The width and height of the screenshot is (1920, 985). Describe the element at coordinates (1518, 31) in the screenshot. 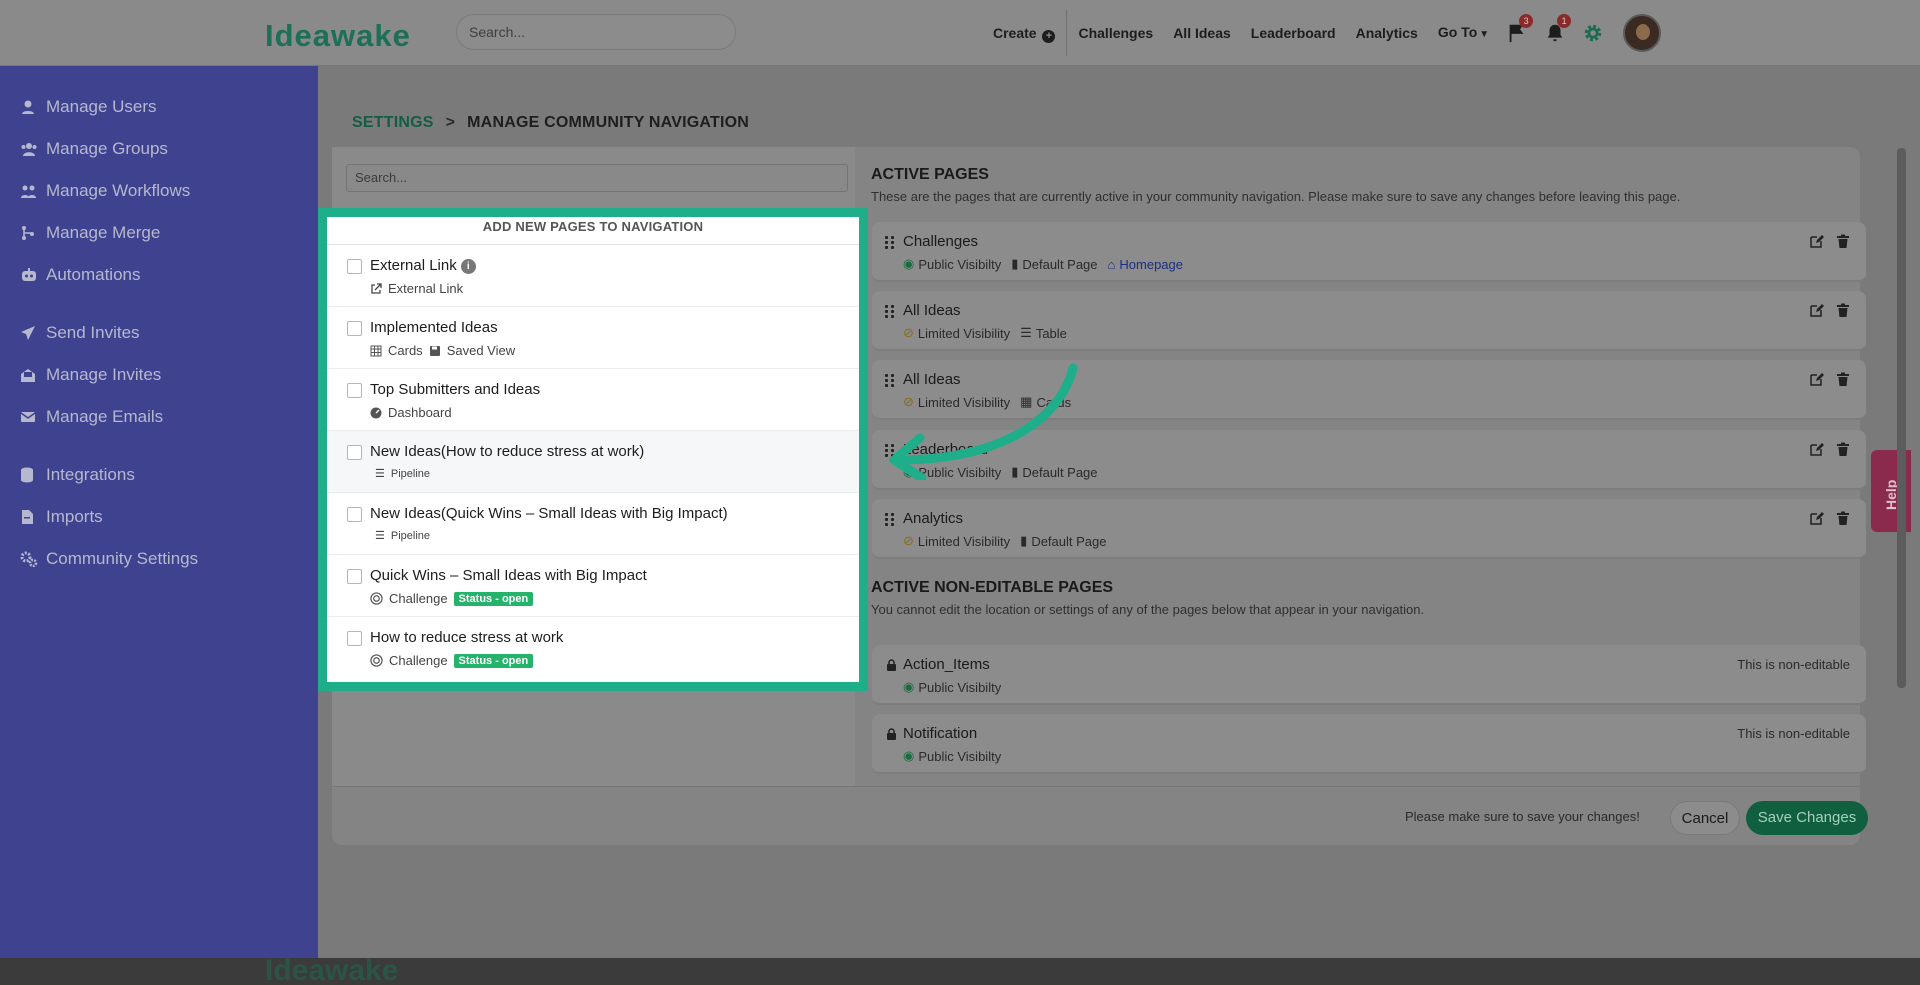

I see `flag-button: 3` at that location.